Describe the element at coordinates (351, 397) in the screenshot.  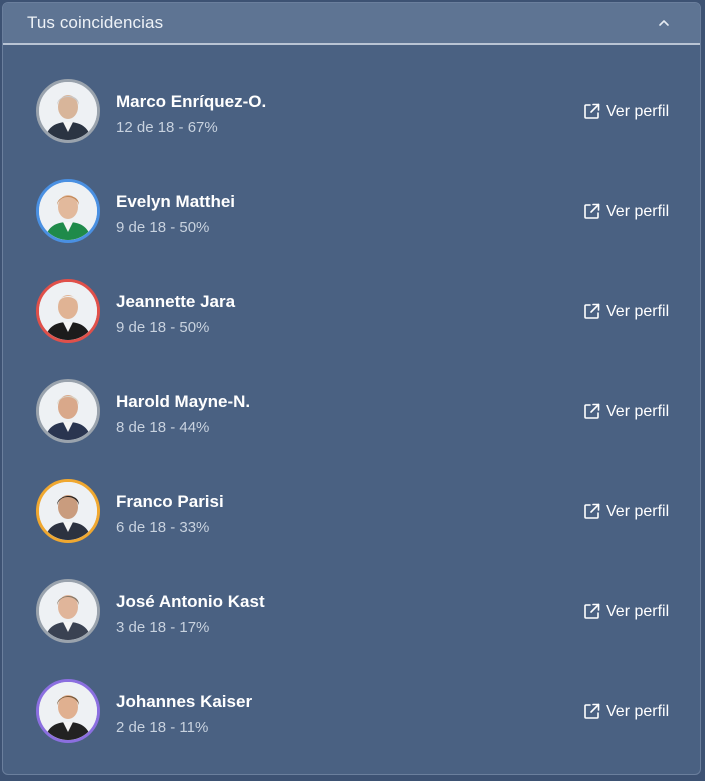
I see `candidate-row: Harold Mayne-N. 8 de 18 - 44% Ver perfil` at that location.